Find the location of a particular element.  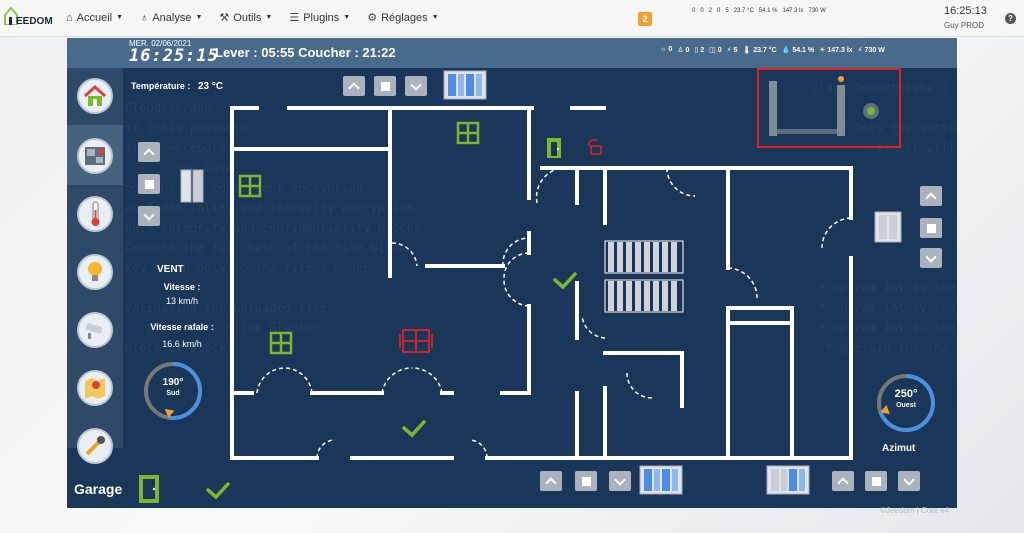

version-watermark: ©Jeedom | Core v4 is located at coordinates (914, 510).